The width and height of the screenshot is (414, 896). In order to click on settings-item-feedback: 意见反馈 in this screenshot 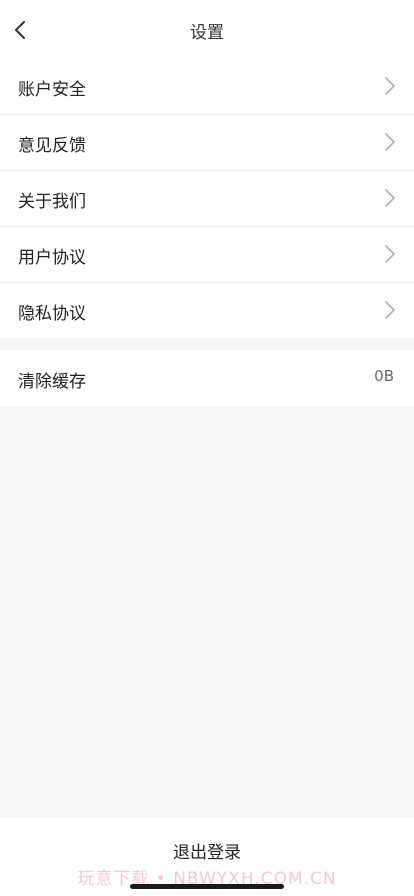, I will do `click(207, 142)`.